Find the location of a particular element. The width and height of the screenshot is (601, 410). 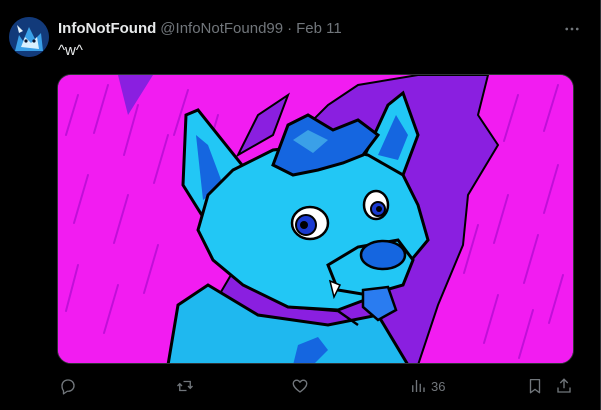

share-button is located at coordinates (564, 386).